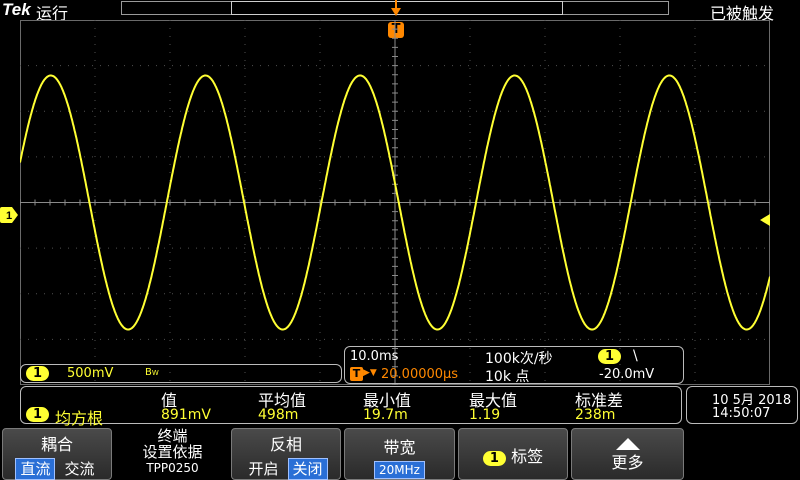  Describe the element at coordinates (635, 356) in the screenshot. I see `trigger-slope-icon: \` at that location.